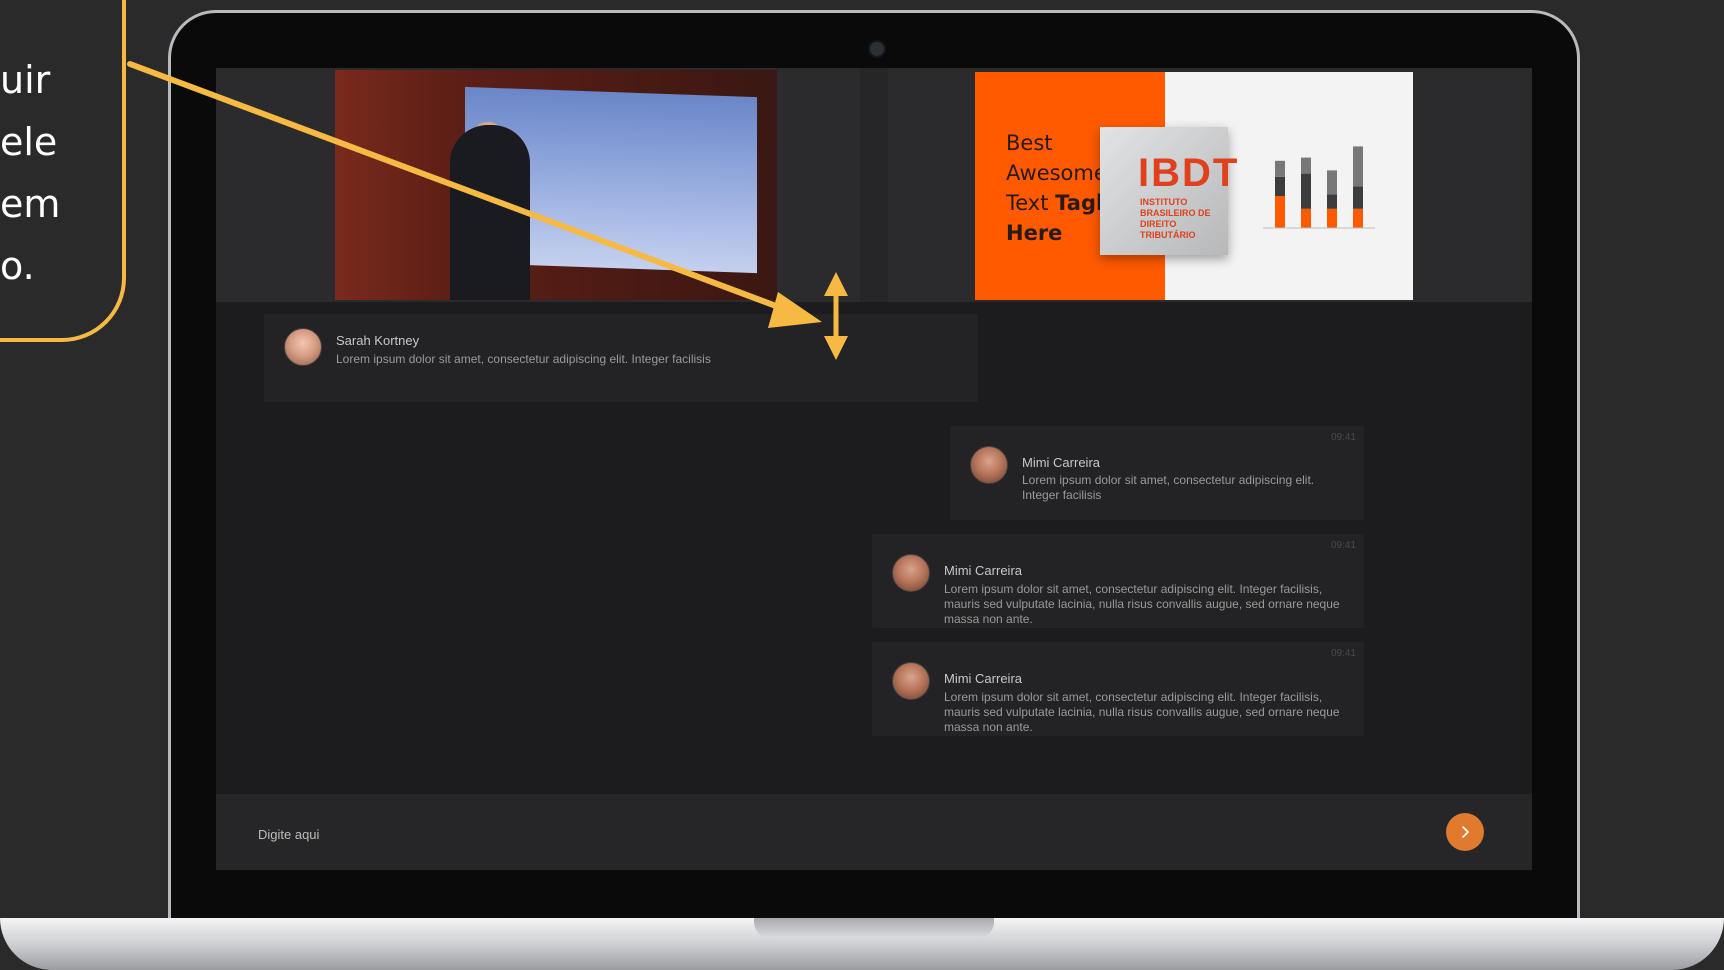 This screenshot has width=1724, height=970. Describe the element at coordinates (25, 80) in the screenshot. I see `callout-text-line-1: uir` at that location.